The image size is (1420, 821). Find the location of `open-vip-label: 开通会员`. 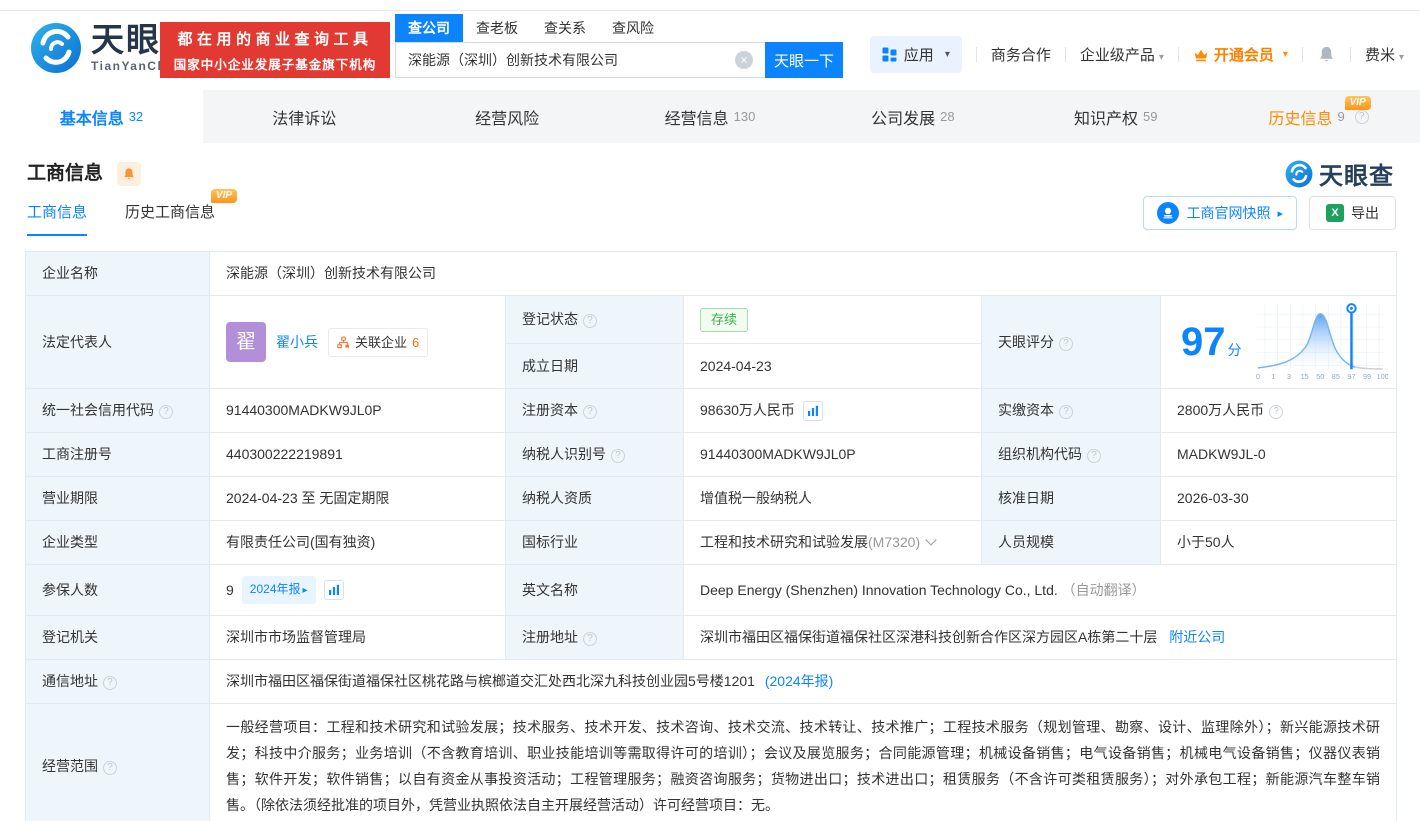

open-vip-label: 开通会员 is located at coordinates (1243, 55).